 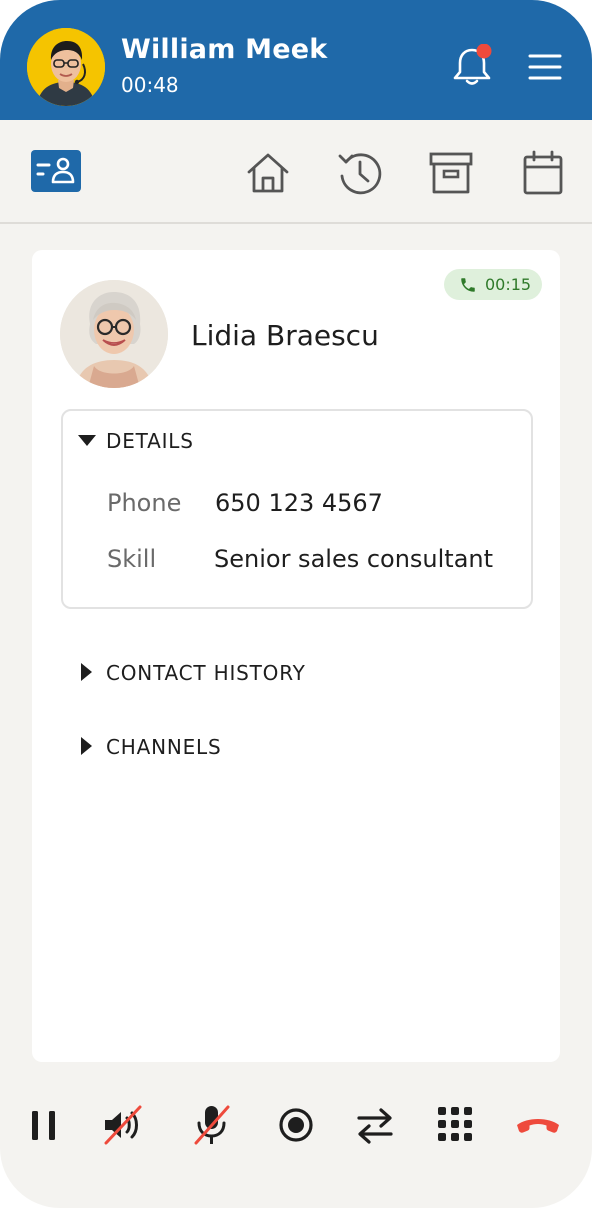 I want to click on skill-label: Skill, so click(x=132, y=559).